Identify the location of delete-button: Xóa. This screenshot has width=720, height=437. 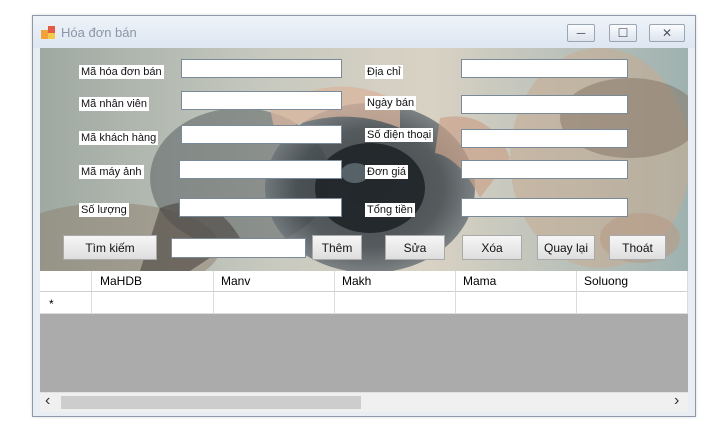
(492, 247).